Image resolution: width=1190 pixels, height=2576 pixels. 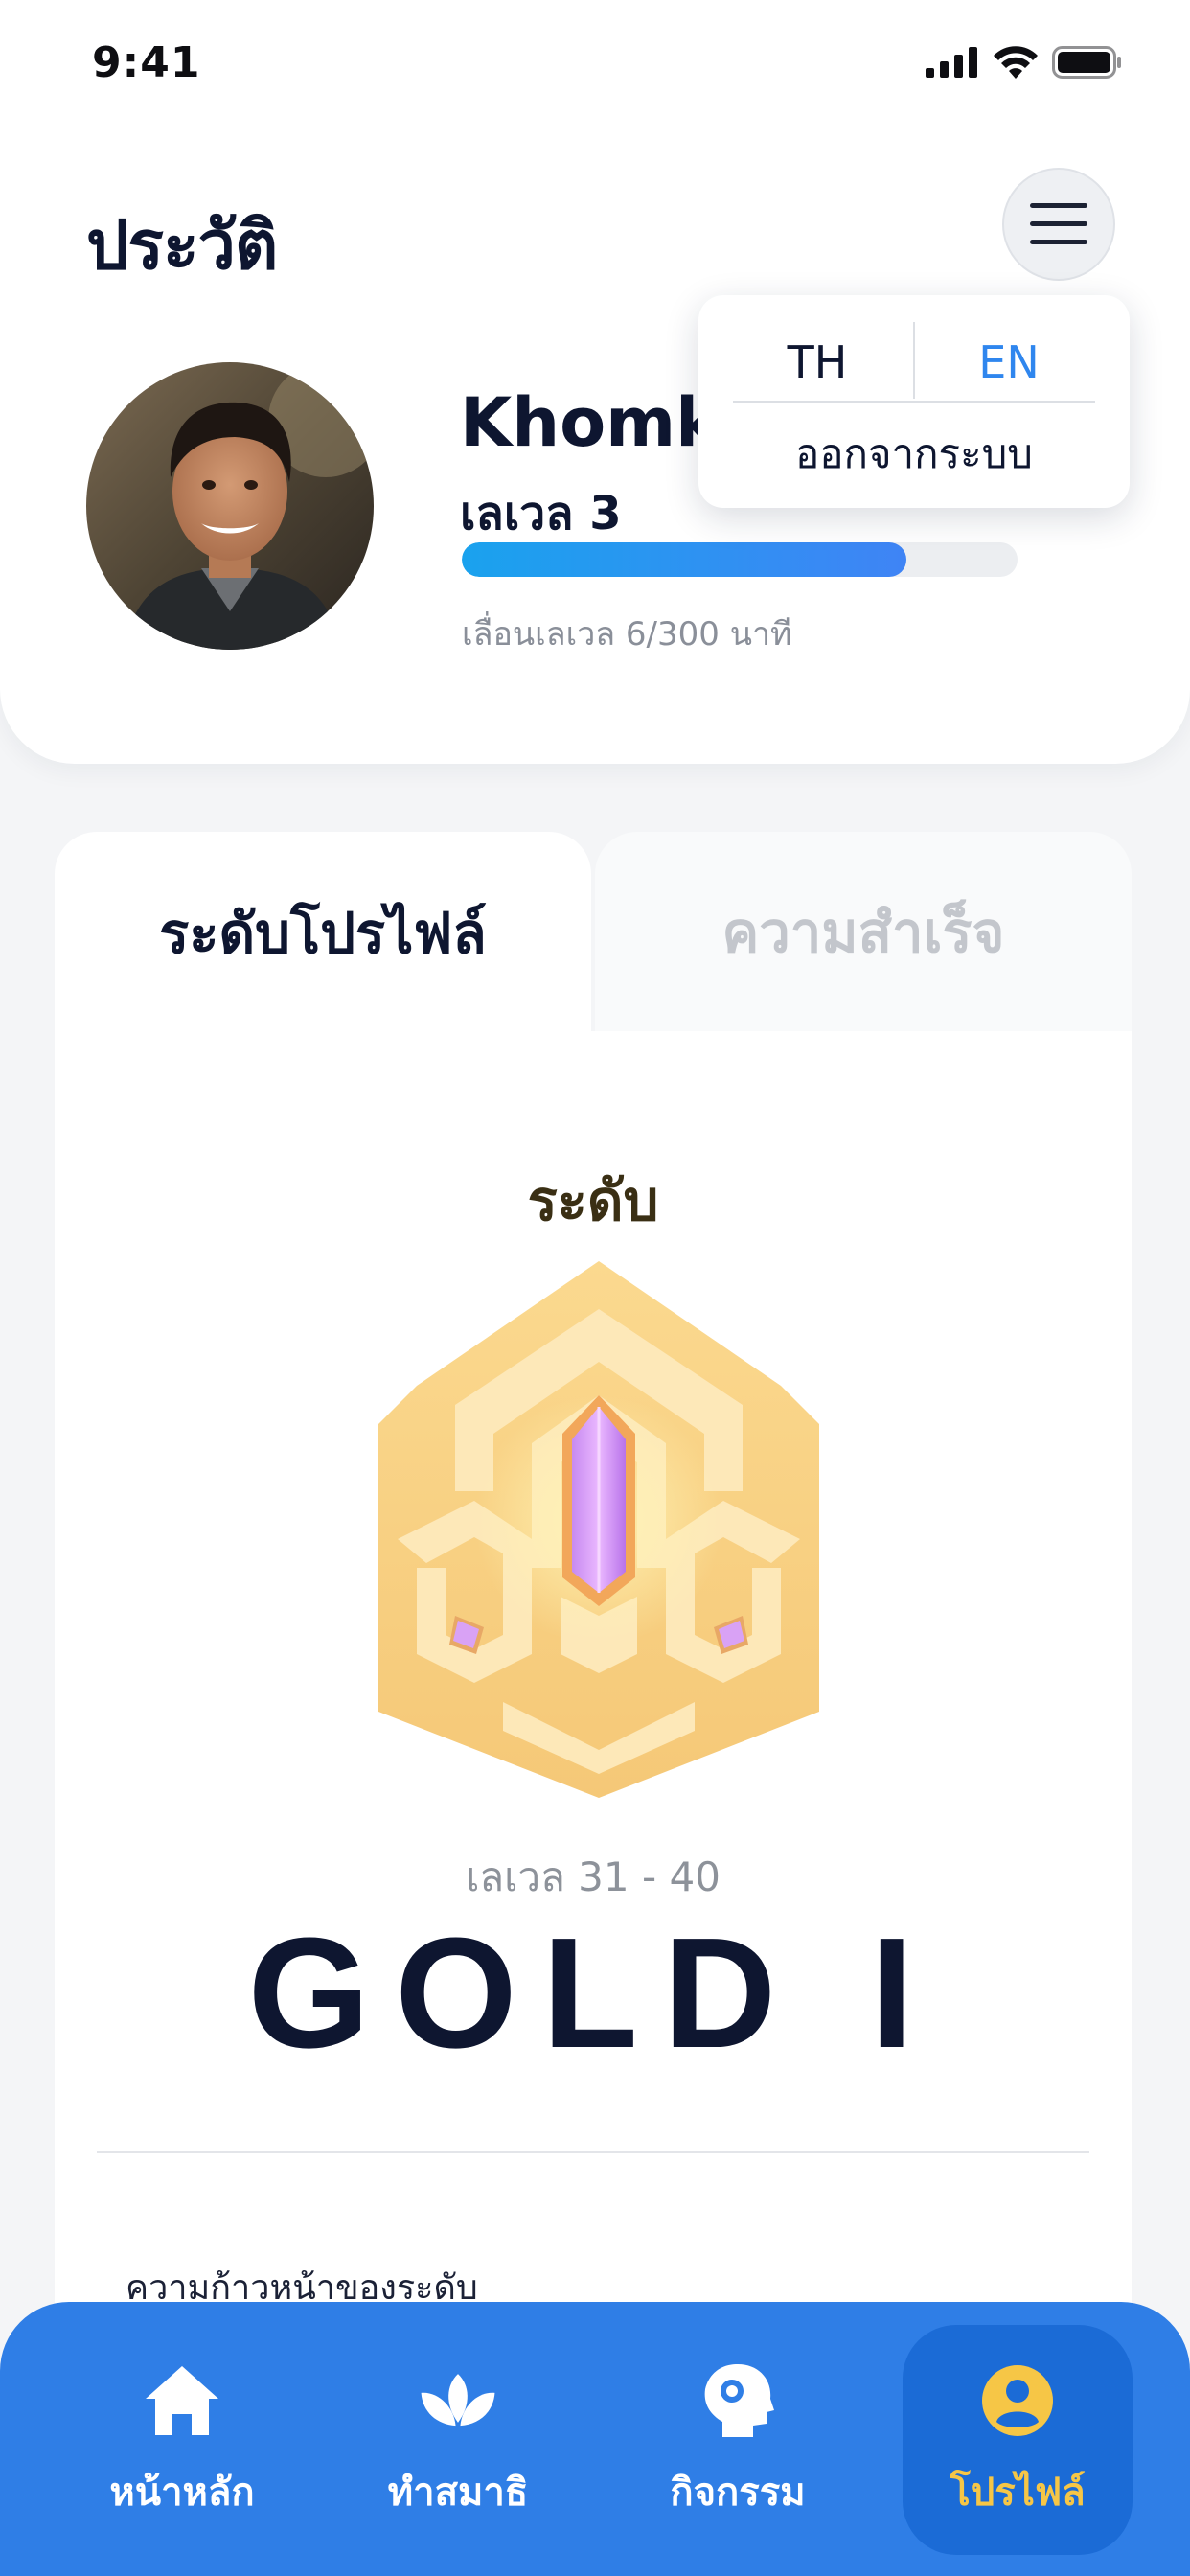 What do you see at coordinates (1087, 63) in the screenshot?
I see `battery-icon` at bounding box center [1087, 63].